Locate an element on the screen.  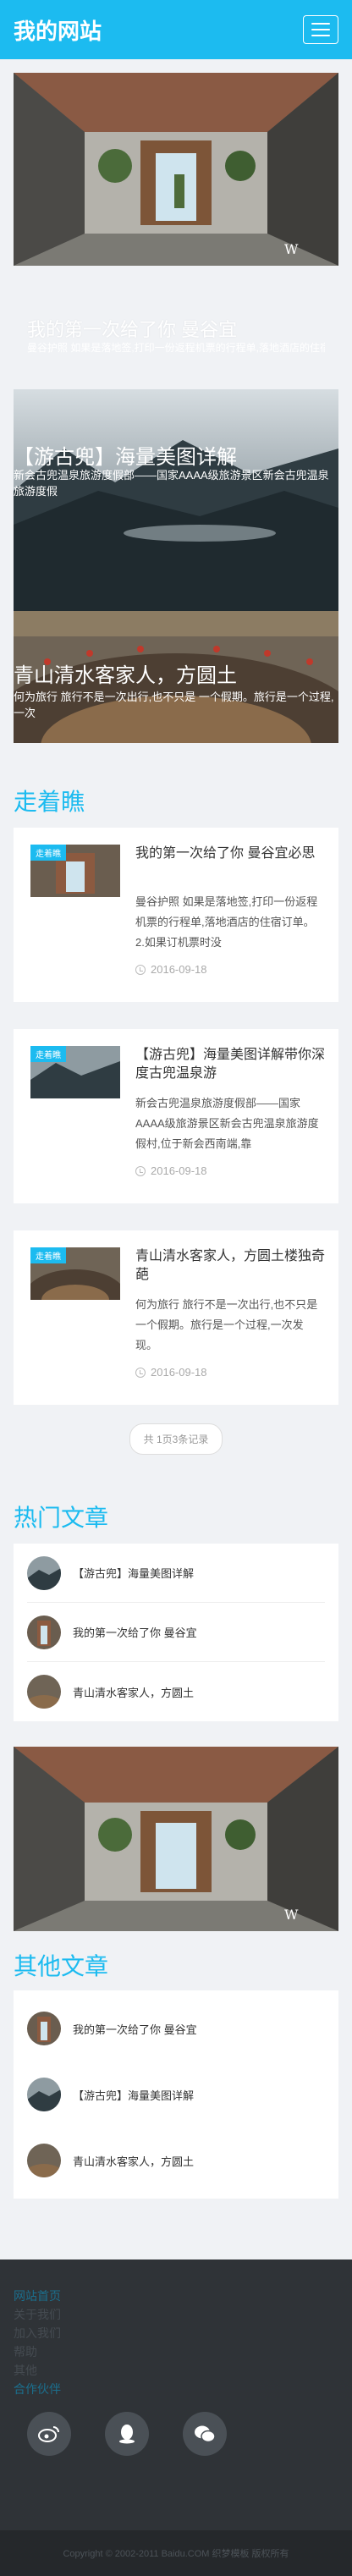
site-title: 我的网站 is located at coordinates (58, 30).